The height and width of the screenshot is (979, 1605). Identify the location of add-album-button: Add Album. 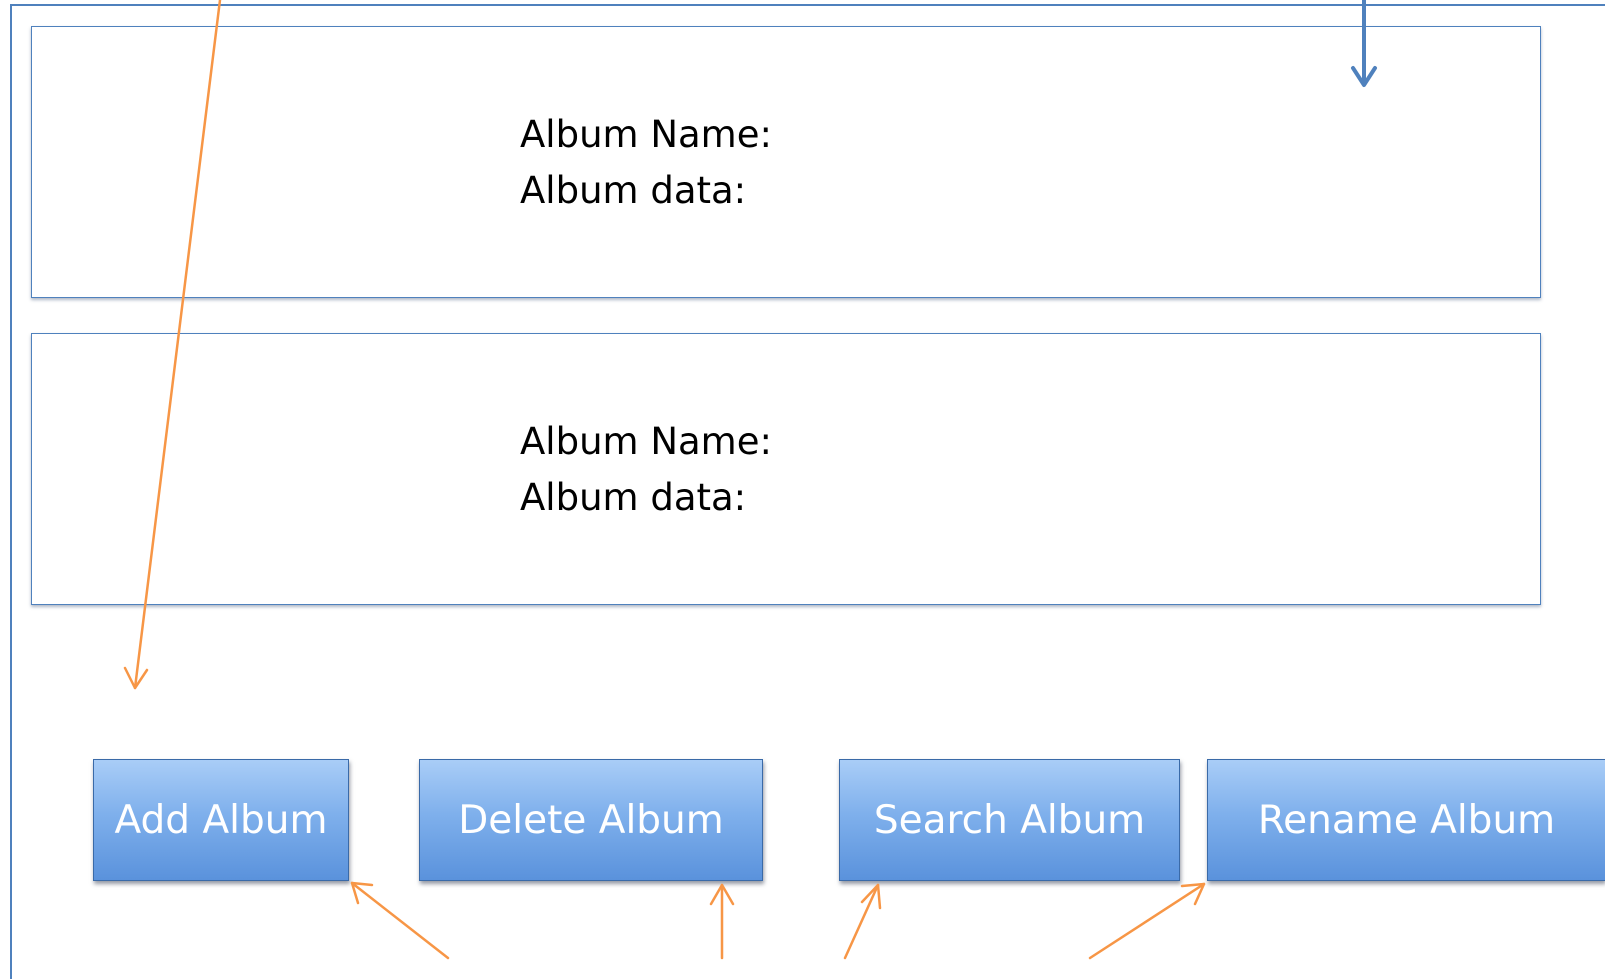
(221, 820).